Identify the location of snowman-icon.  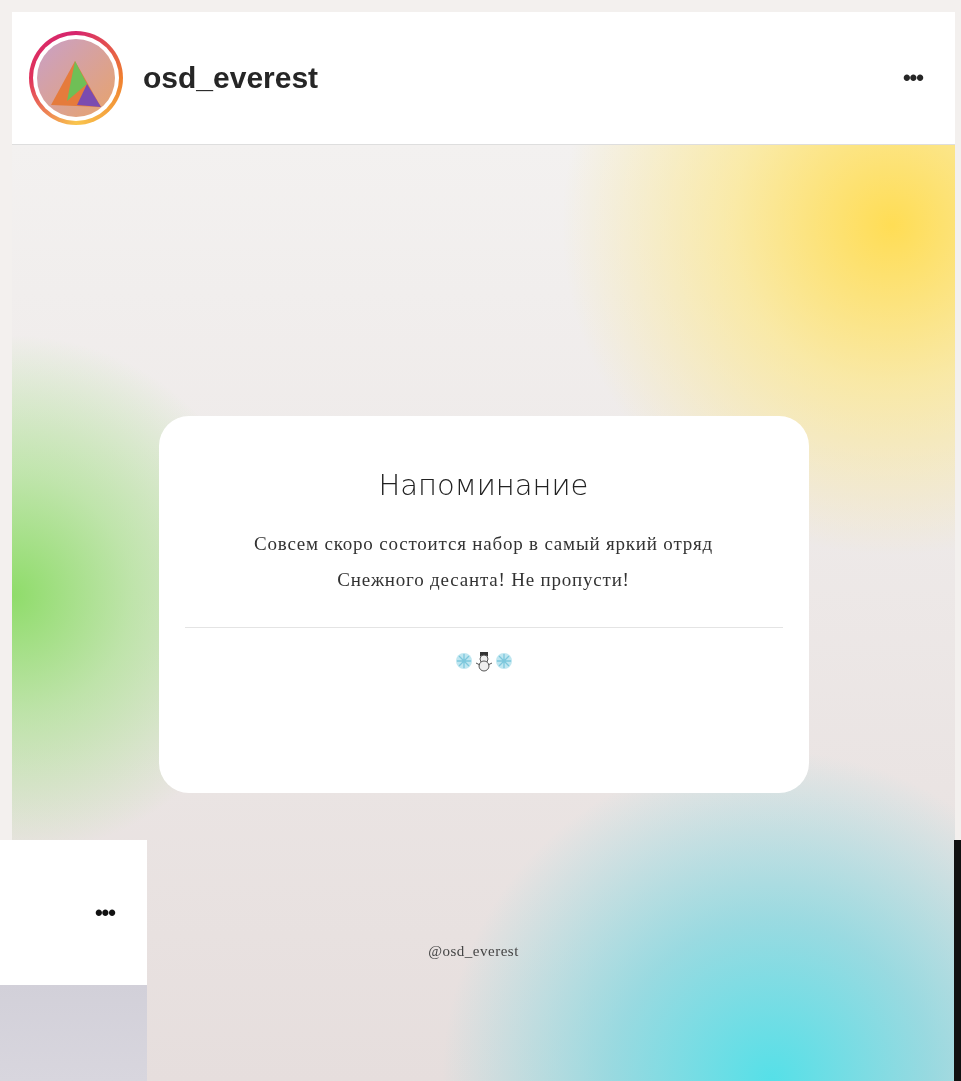
(483, 662).